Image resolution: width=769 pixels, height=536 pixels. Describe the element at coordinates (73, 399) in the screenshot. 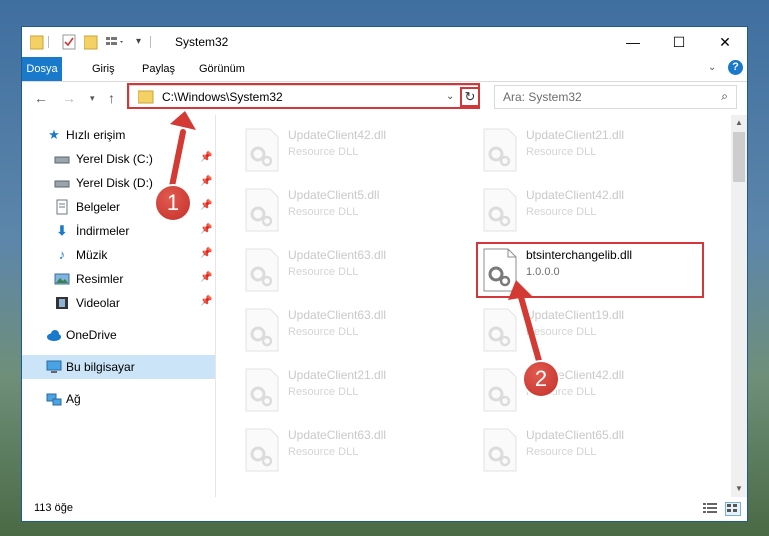

I see `sidebar-item-label: Ağ` at that location.